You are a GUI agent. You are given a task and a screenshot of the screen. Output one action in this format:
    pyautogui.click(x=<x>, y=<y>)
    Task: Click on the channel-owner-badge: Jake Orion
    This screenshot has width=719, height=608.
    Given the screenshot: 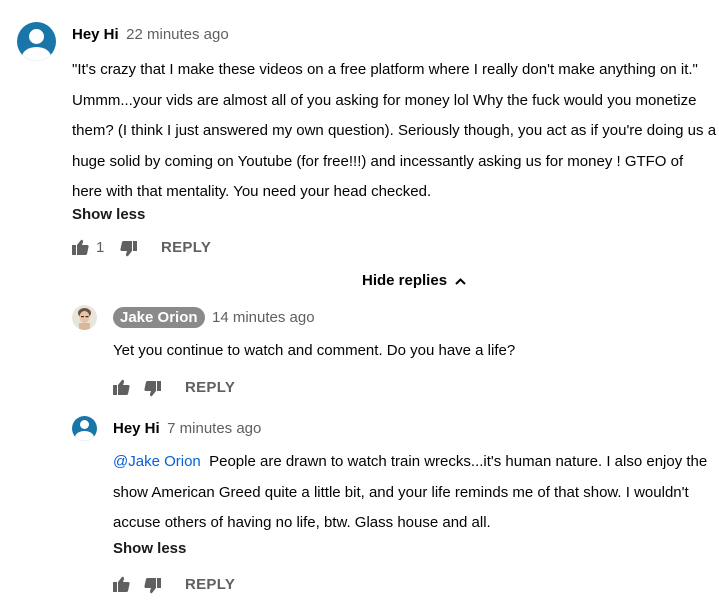 What is the action you would take?
    pyautogui.click(x=159, y=317)
    